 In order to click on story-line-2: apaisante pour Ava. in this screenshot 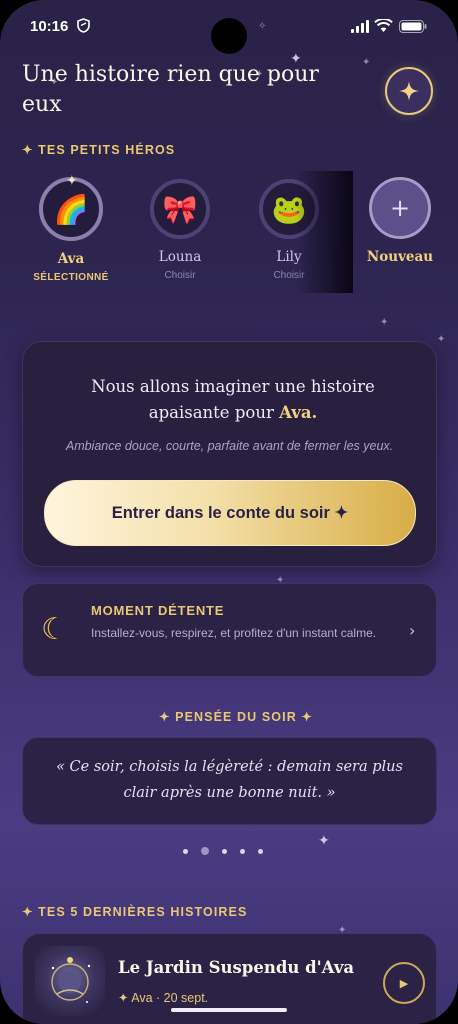, I will do `click(233, 412)`.